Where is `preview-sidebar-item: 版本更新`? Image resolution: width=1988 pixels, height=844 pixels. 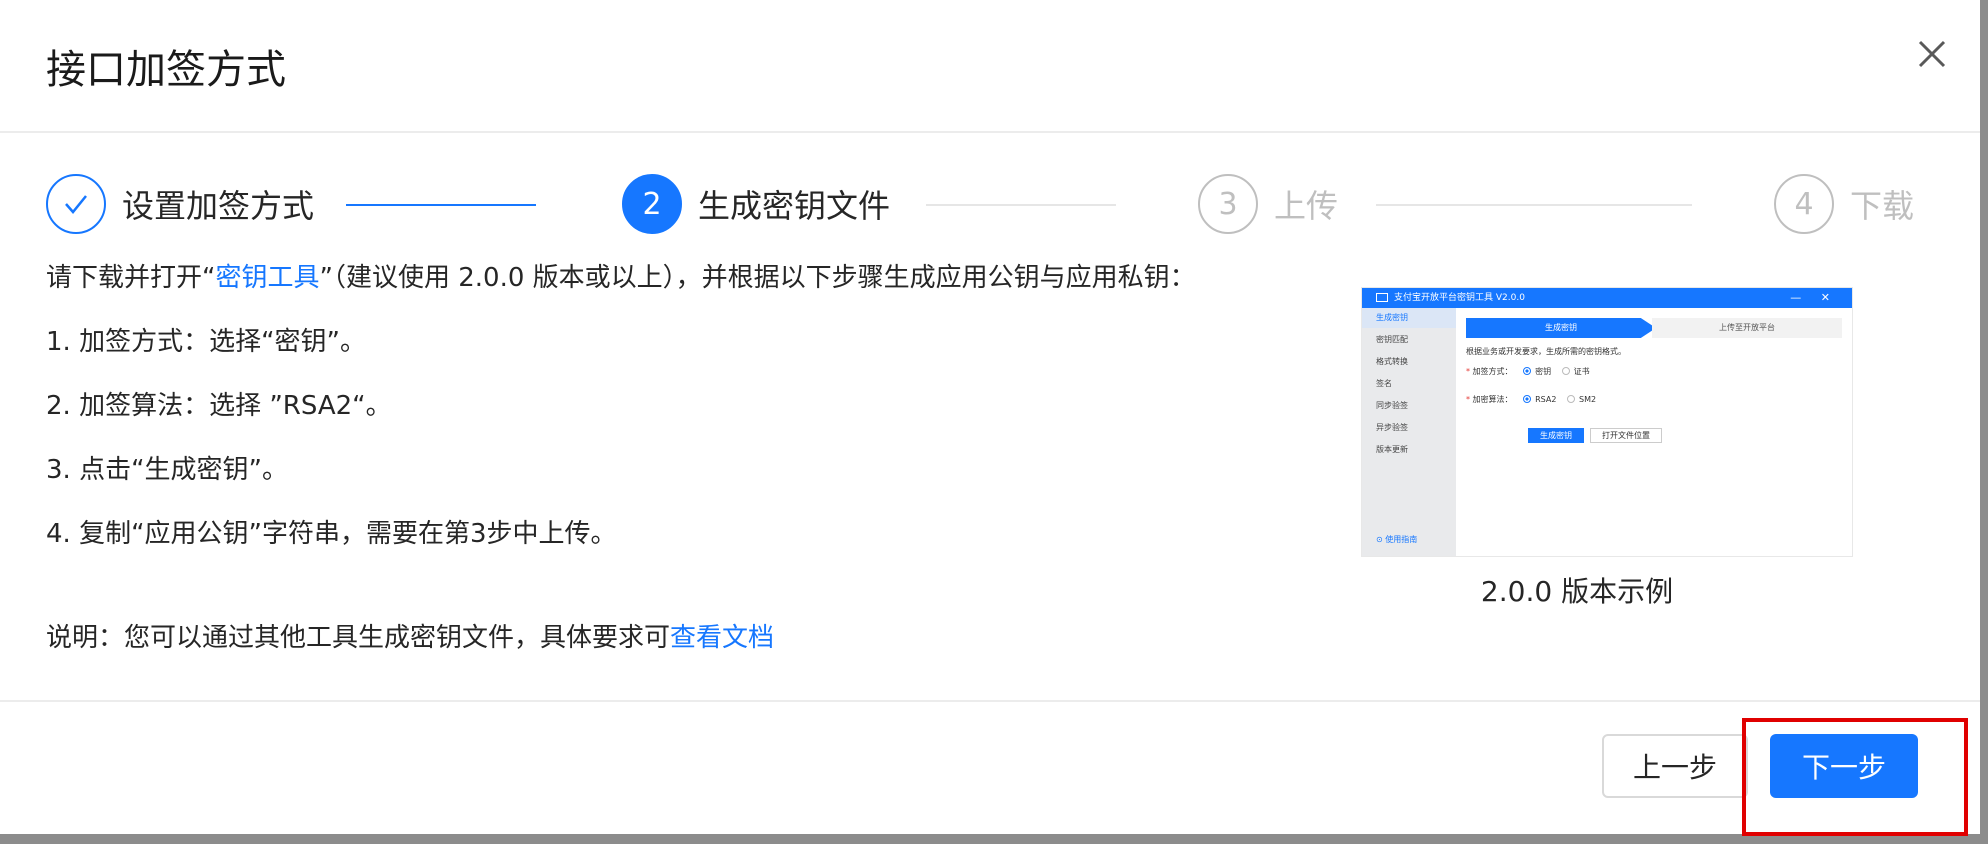 preview-sidebar-item: 版本更新 is located at coordinates (1392, 449).